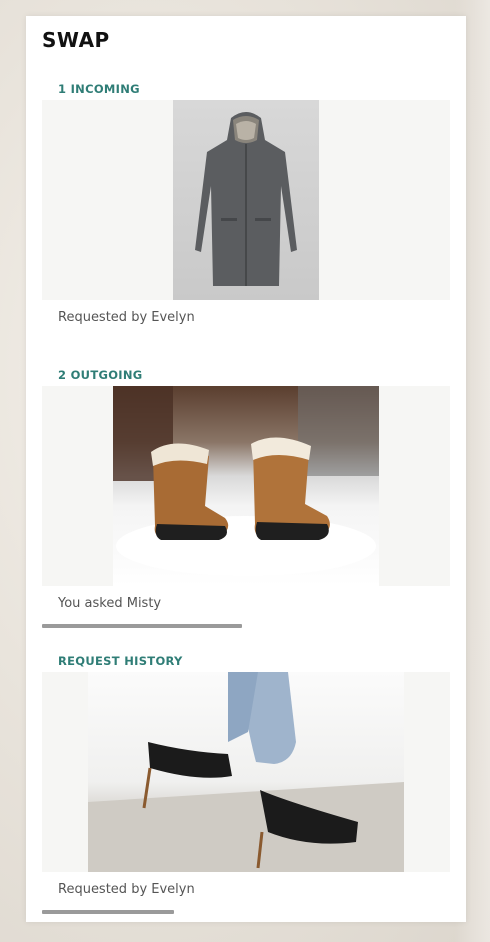 This screenshot has width=490, height=942. Describe the element at coordinates (126, 889) in the screenshot. I see `history-request-caption: Requested by Evelyn` at that location.